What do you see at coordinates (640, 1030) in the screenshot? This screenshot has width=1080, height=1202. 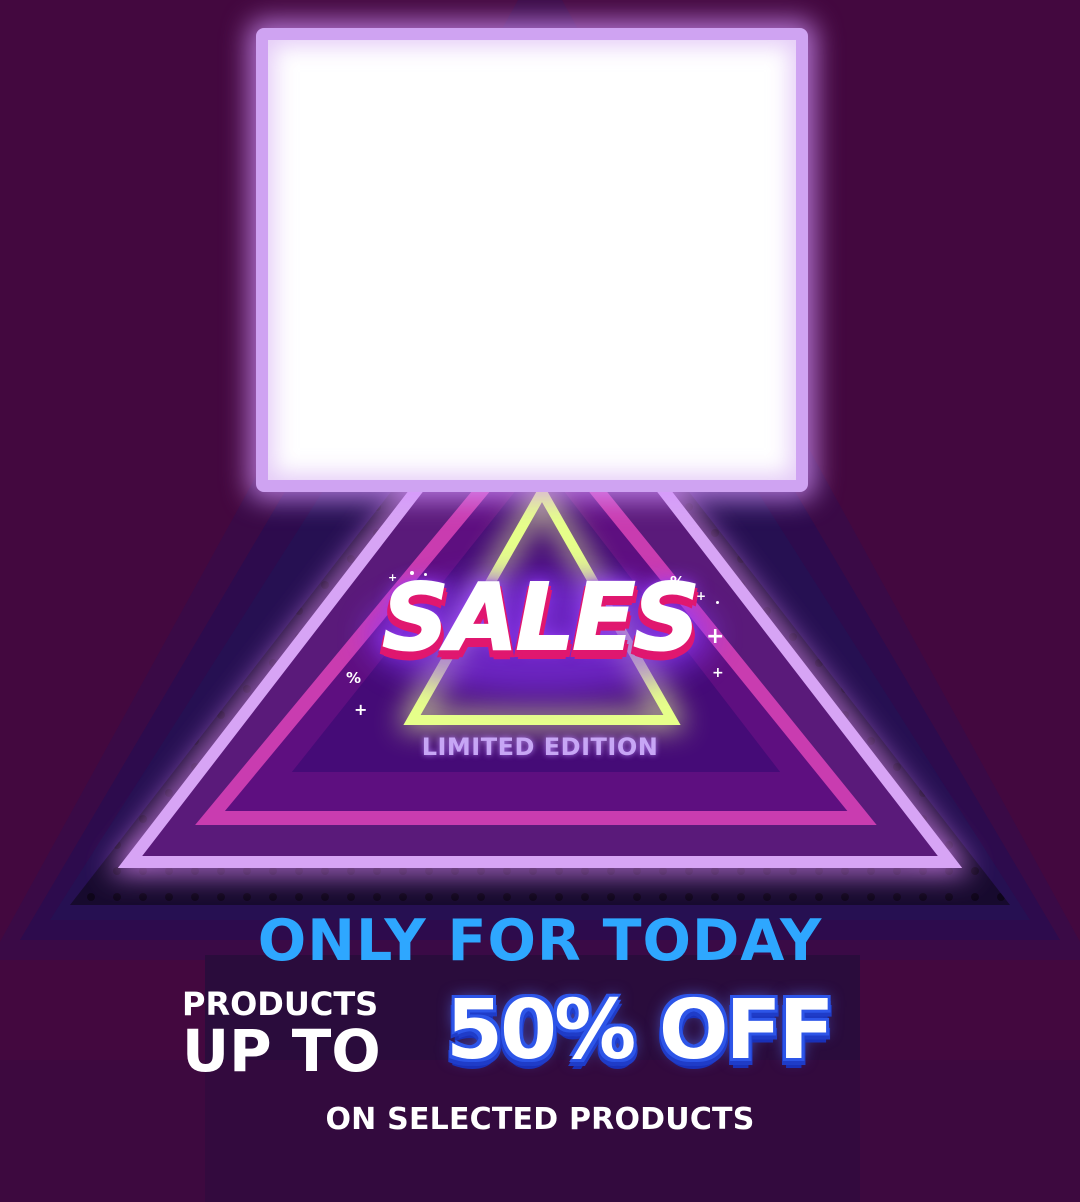 I see `discount-badge: 50% OFF` at bounding box center [640, 1030].